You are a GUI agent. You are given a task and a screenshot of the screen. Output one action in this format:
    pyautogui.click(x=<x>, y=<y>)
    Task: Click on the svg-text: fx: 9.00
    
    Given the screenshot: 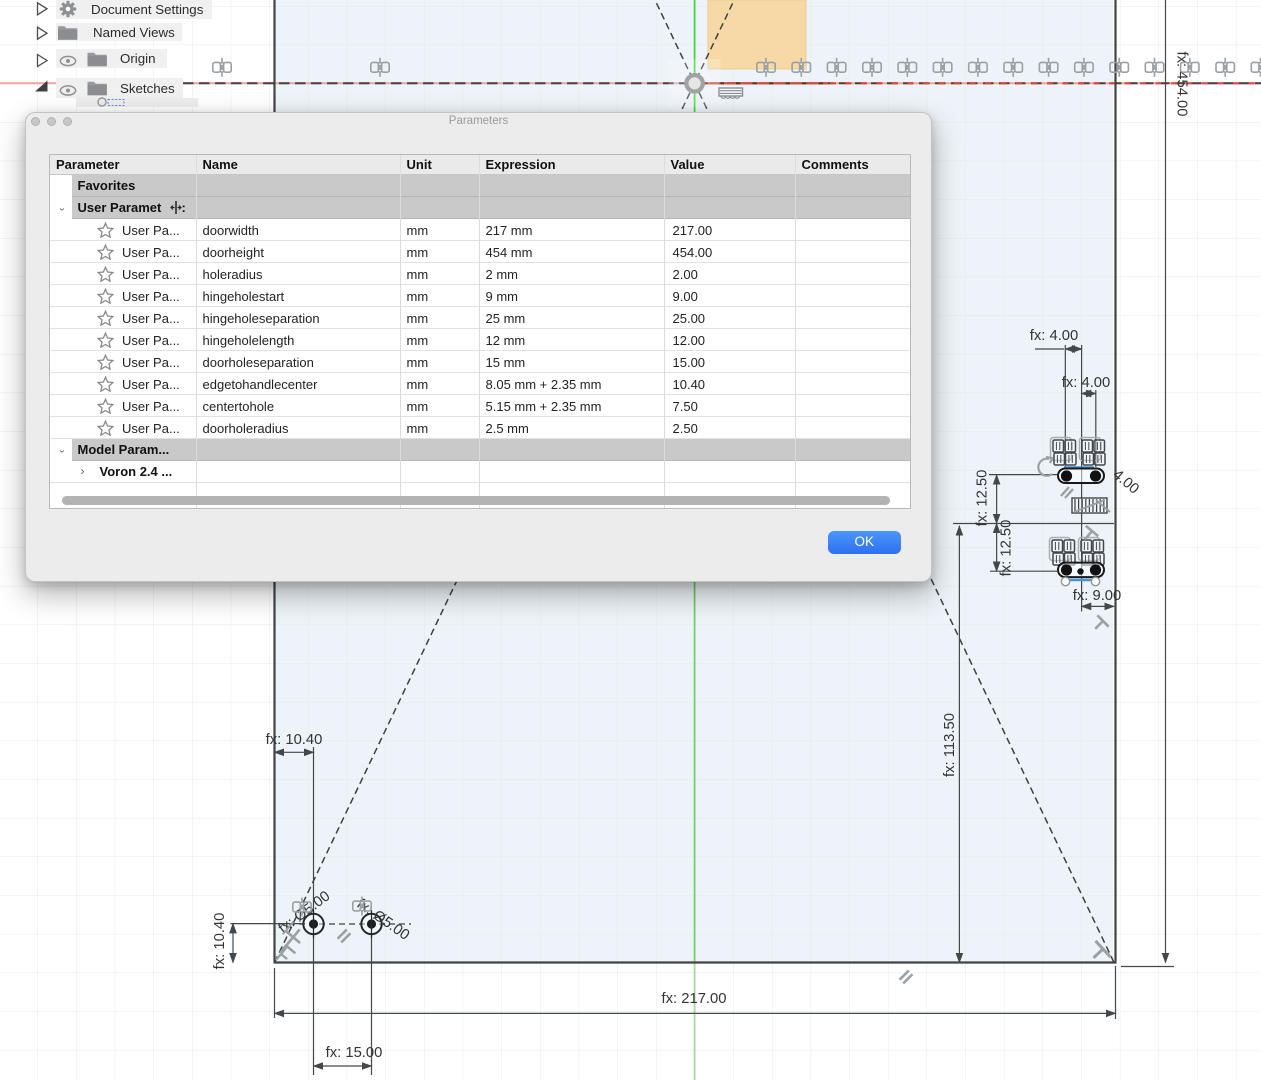 What is the action you would take?
    pyautogui.click(x=1097, y=596)
    